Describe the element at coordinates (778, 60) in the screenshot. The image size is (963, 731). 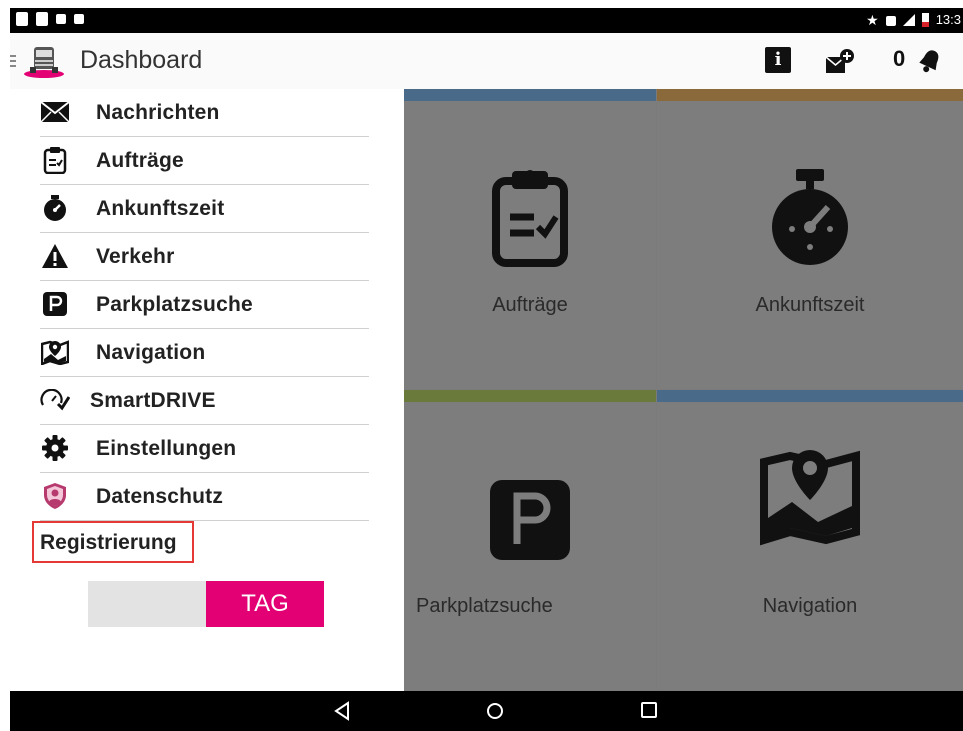
I see `info-button: i` at that location.